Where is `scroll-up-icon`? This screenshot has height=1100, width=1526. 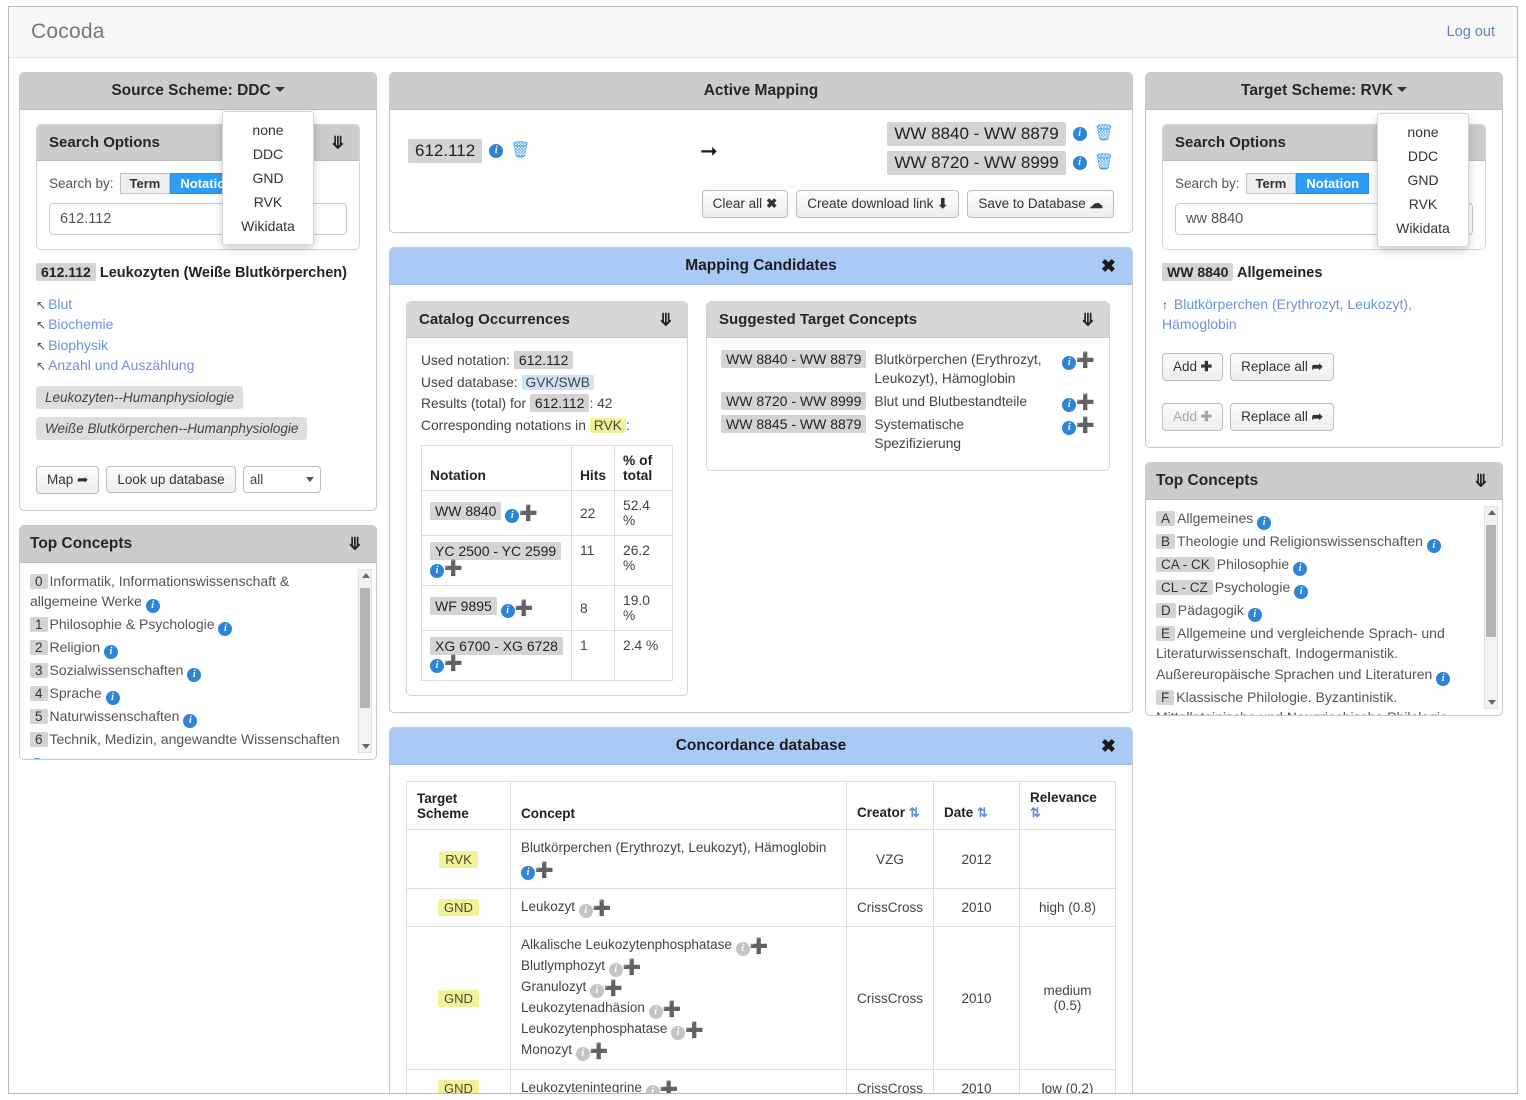 scroll-up-icon is located at coordinates (1492, 512).